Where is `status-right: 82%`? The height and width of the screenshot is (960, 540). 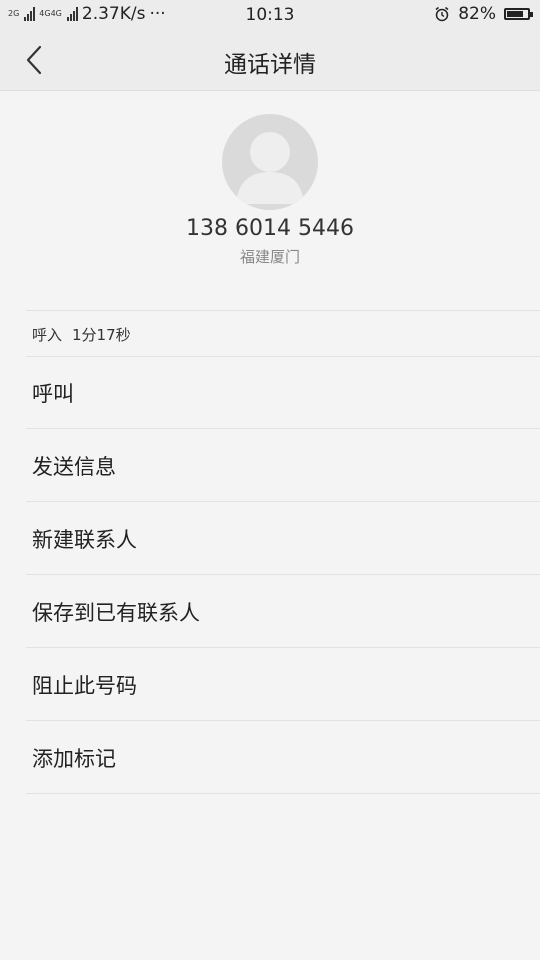
status-right: 82% is located at coordinates (483, 14).